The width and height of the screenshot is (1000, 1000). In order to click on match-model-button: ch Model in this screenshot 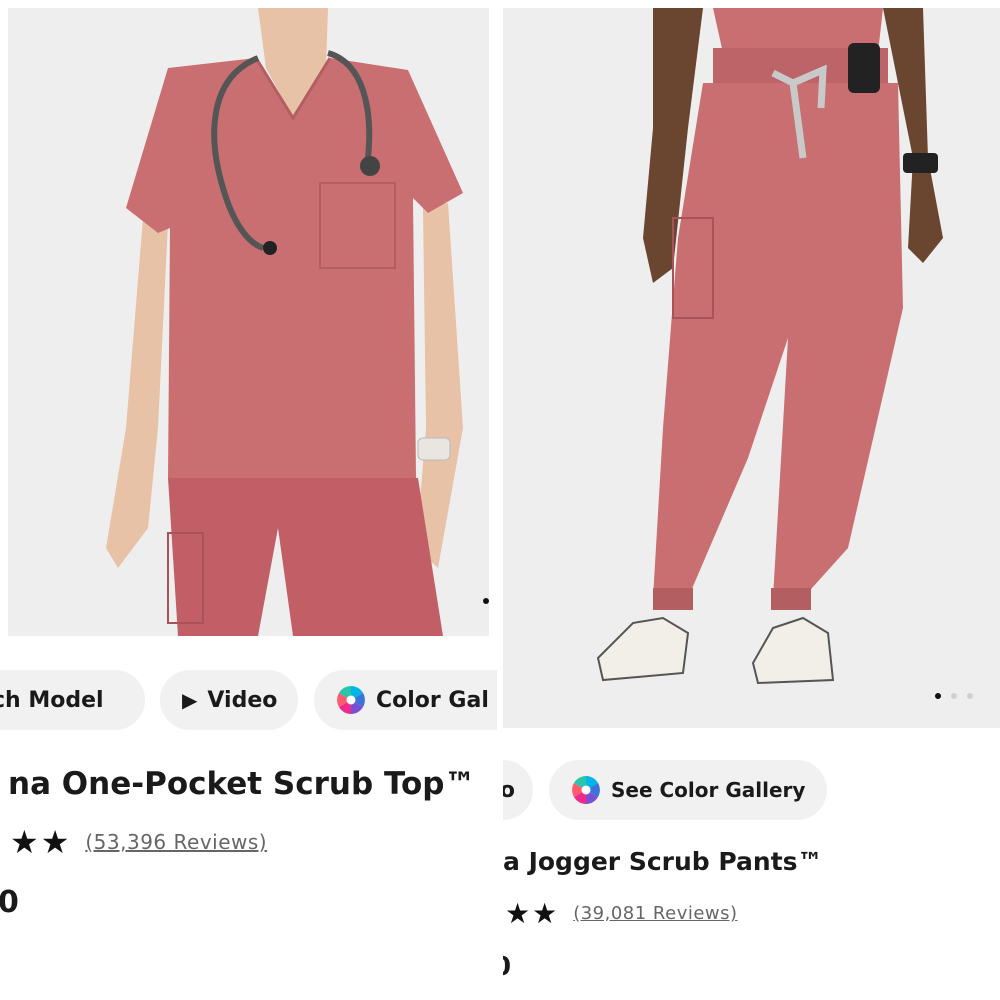, I will do `click(72, 700)`.